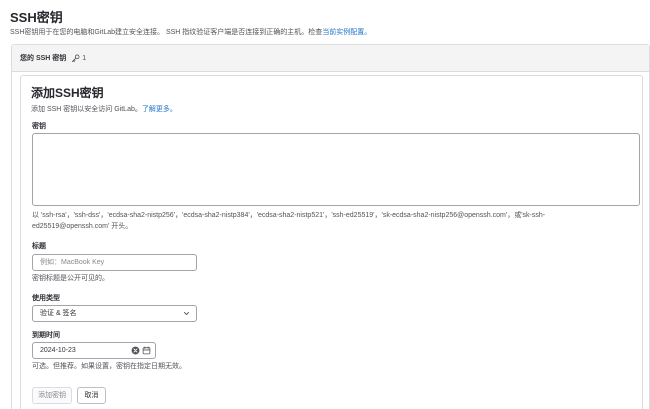 Image resolution: width=650 pixels, height=409 pixels. Describe the element at coordinates (346, 32) in the screenshot. I see `instance-config-link: 当前实例配置。` at that location.